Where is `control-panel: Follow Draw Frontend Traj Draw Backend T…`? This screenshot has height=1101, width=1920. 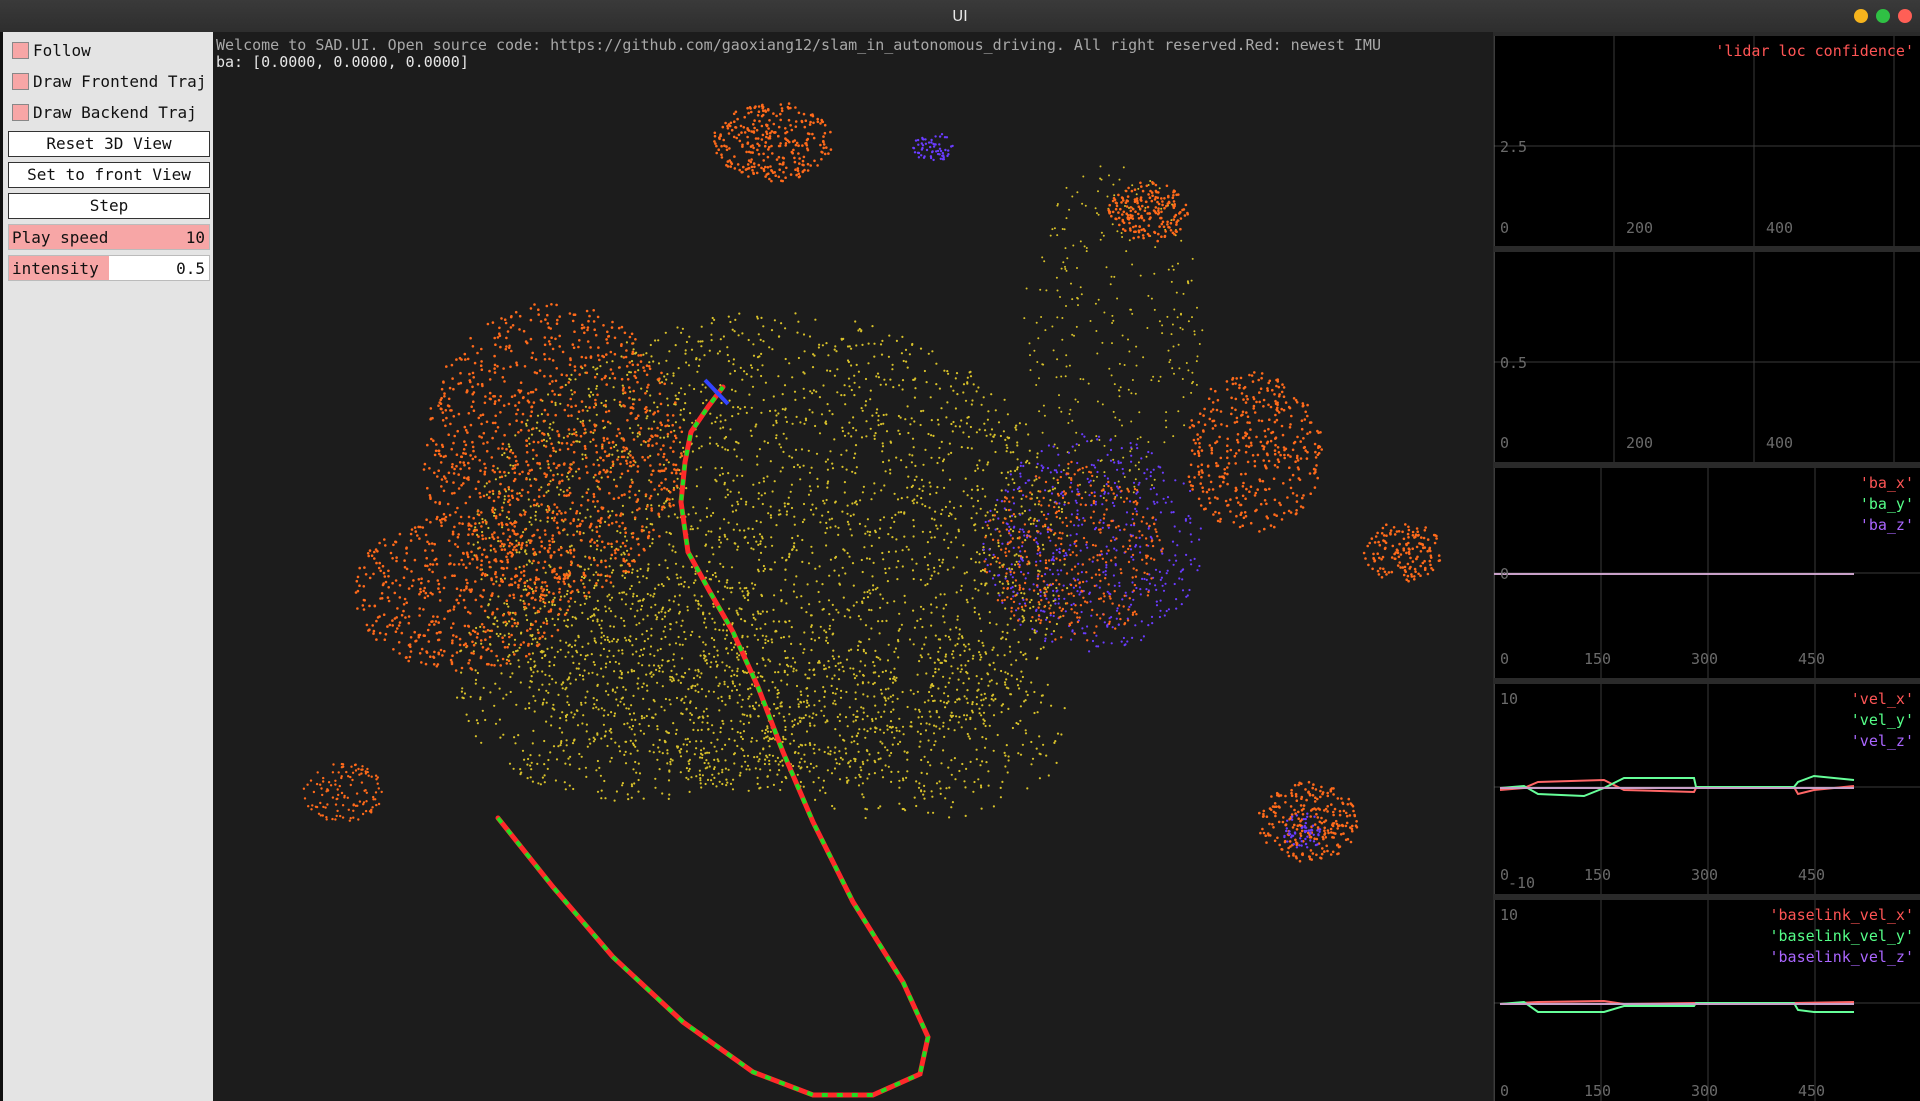 control-panel: Follow Draw Frontend Traj Draw Backend T… is located at coordinates (108, 566).